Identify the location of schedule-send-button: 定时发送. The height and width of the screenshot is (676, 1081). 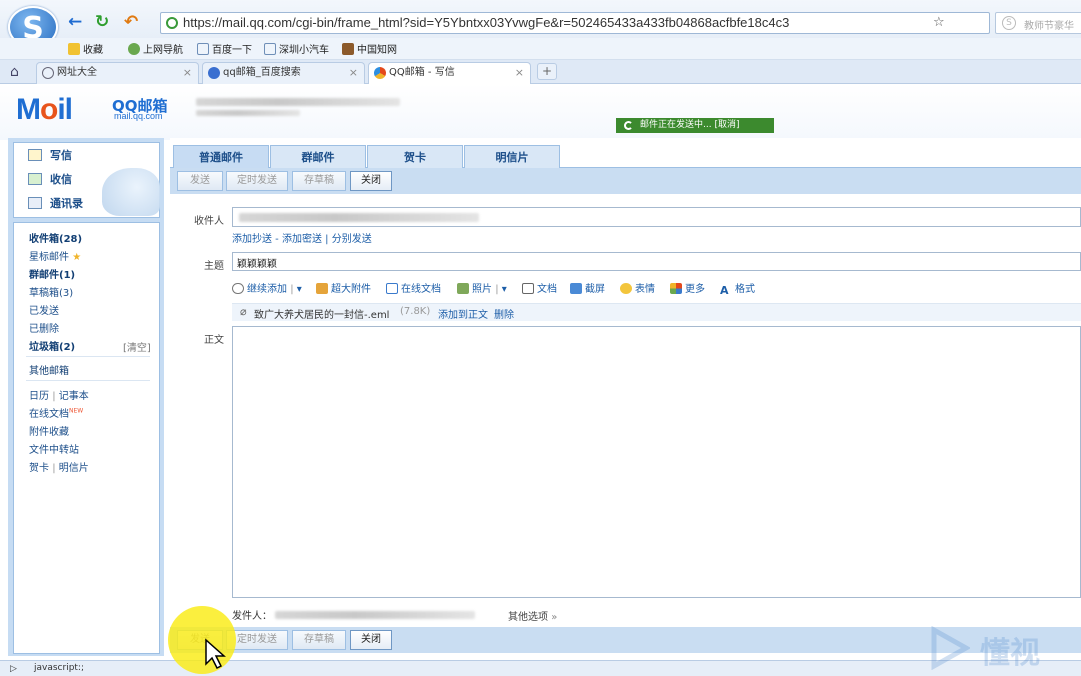
(257, 181).